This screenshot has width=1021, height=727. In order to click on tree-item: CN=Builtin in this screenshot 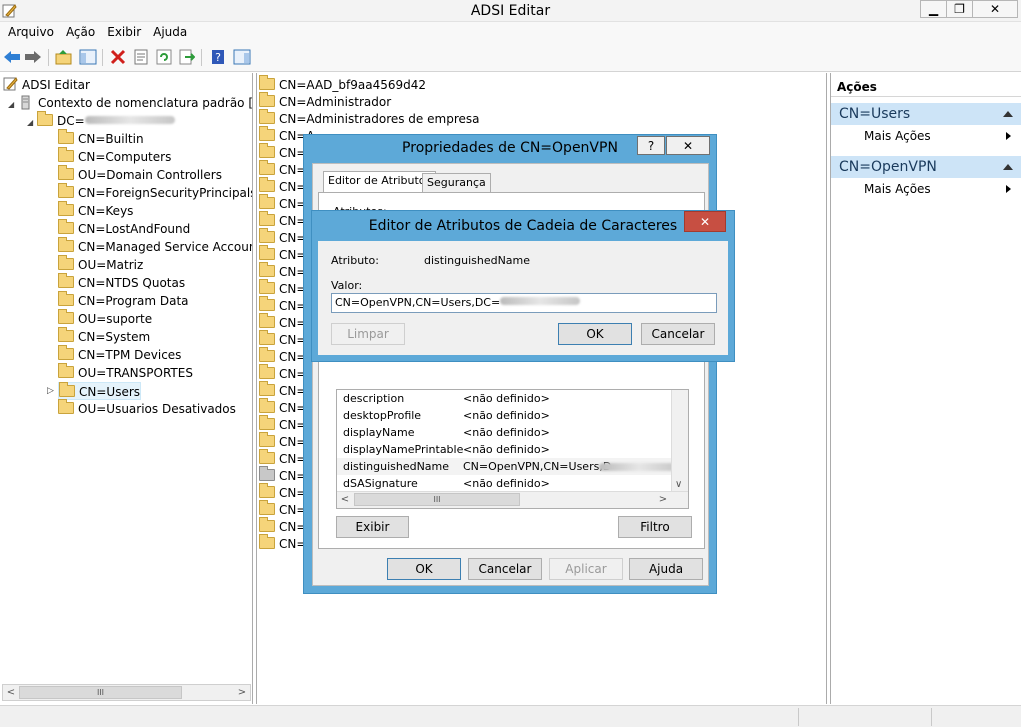, I will do `click(101, 138)`.